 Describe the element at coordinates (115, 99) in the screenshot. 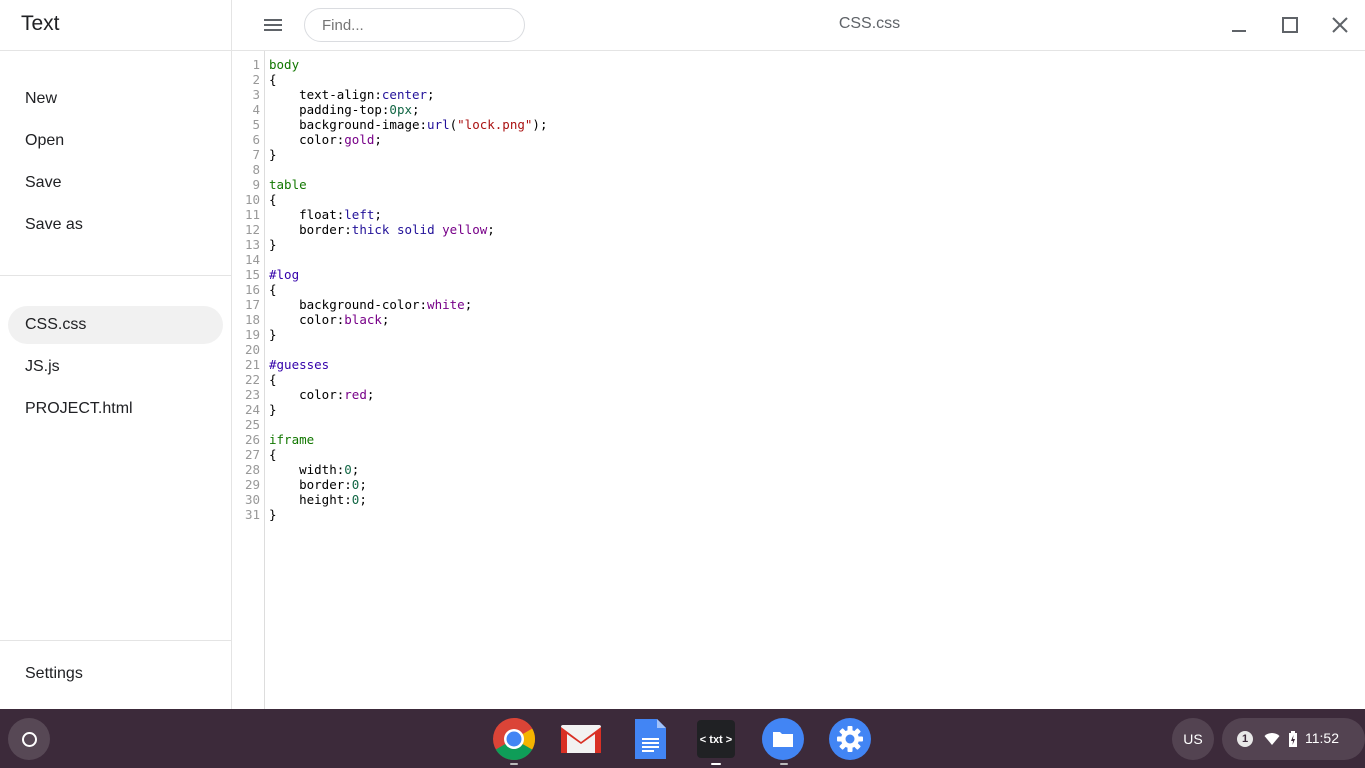

I see `new-file-button: New` at that location.